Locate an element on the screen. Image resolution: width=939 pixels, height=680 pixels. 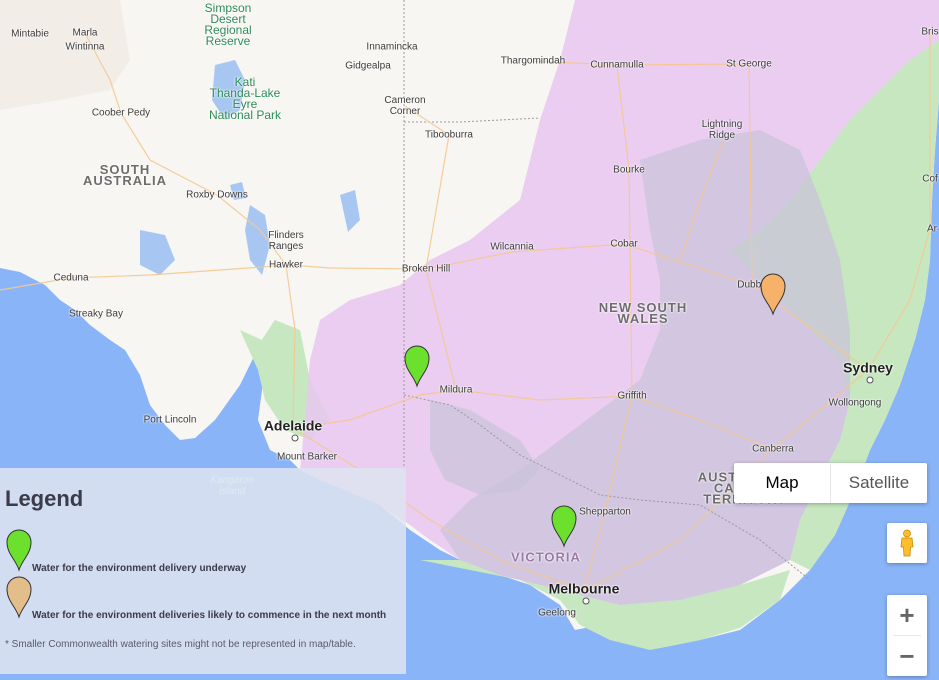
place-label-bourke: Bourke is located at coordinates (629, 170).